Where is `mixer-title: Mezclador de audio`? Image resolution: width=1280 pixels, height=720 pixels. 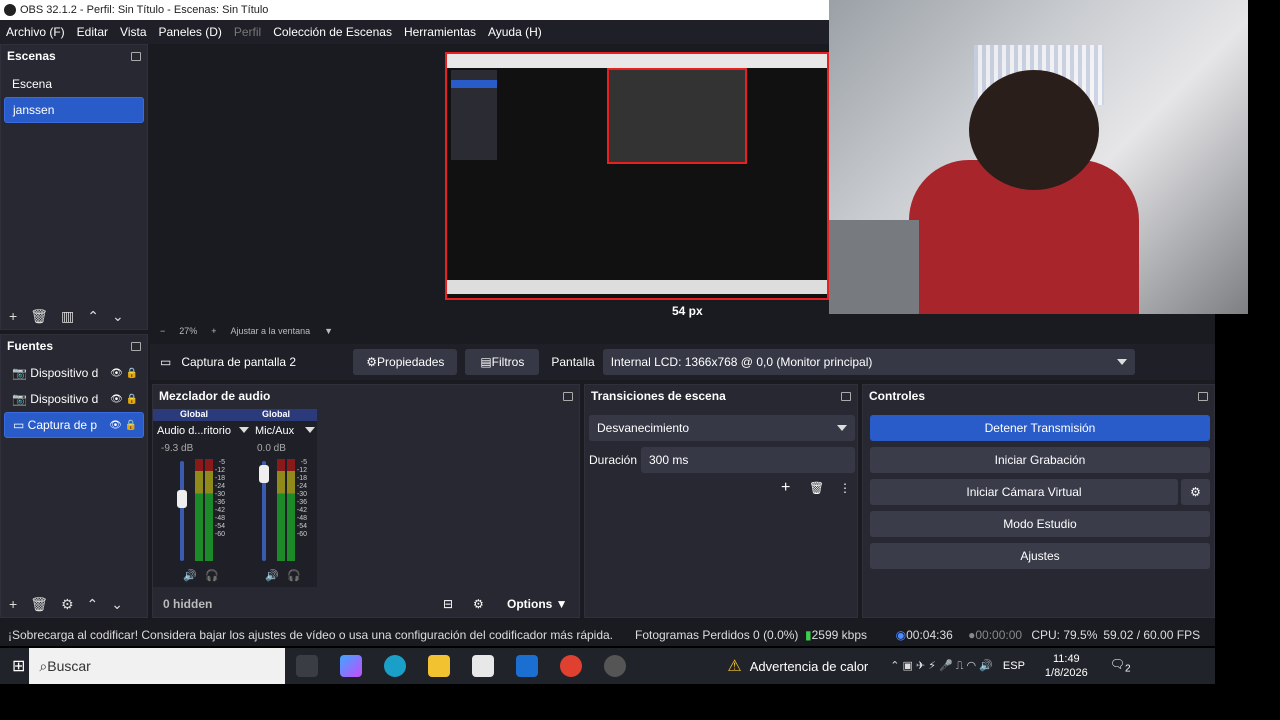
mixer-title: Mezclador de audio is located at coordinates (215, 396).